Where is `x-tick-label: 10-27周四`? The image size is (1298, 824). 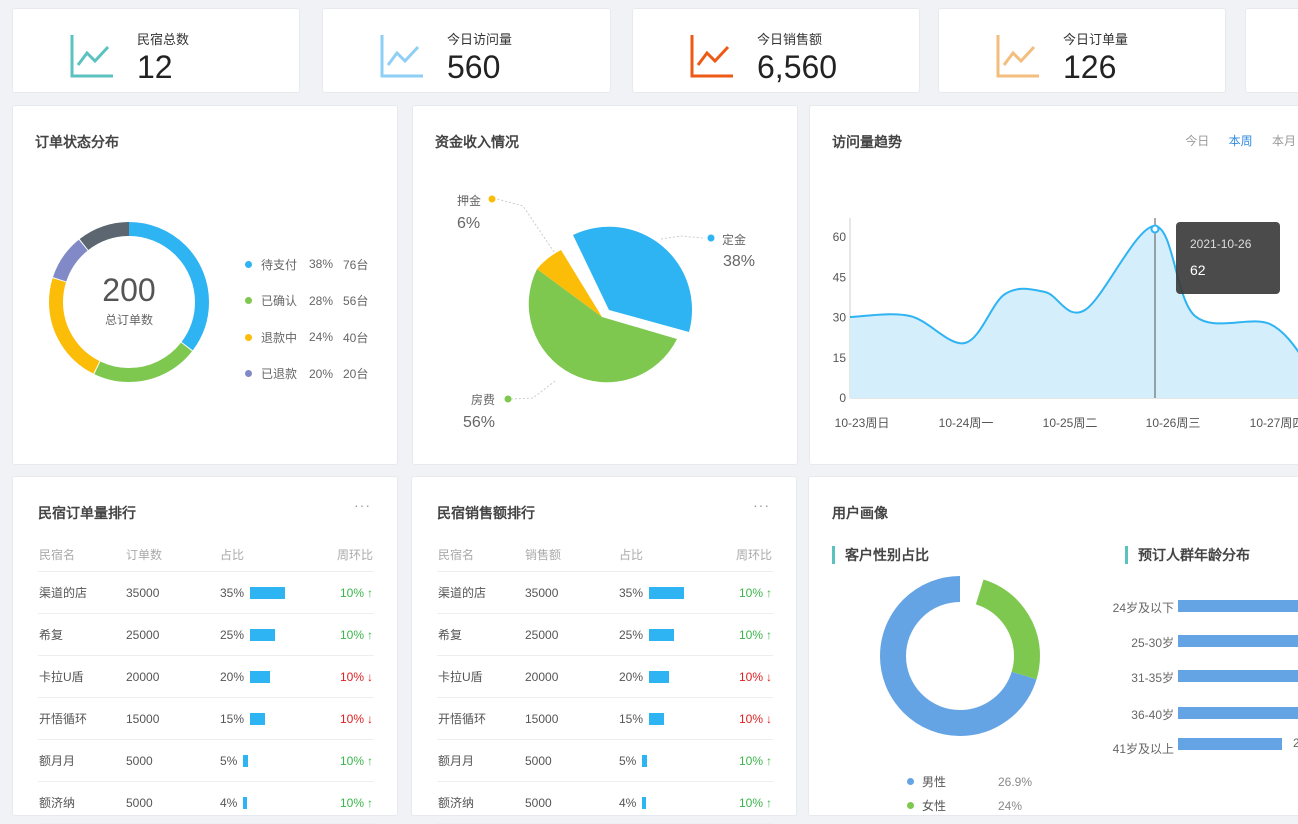
x-tick-label: 10-27周四 is located at coordinates (1274, 423).